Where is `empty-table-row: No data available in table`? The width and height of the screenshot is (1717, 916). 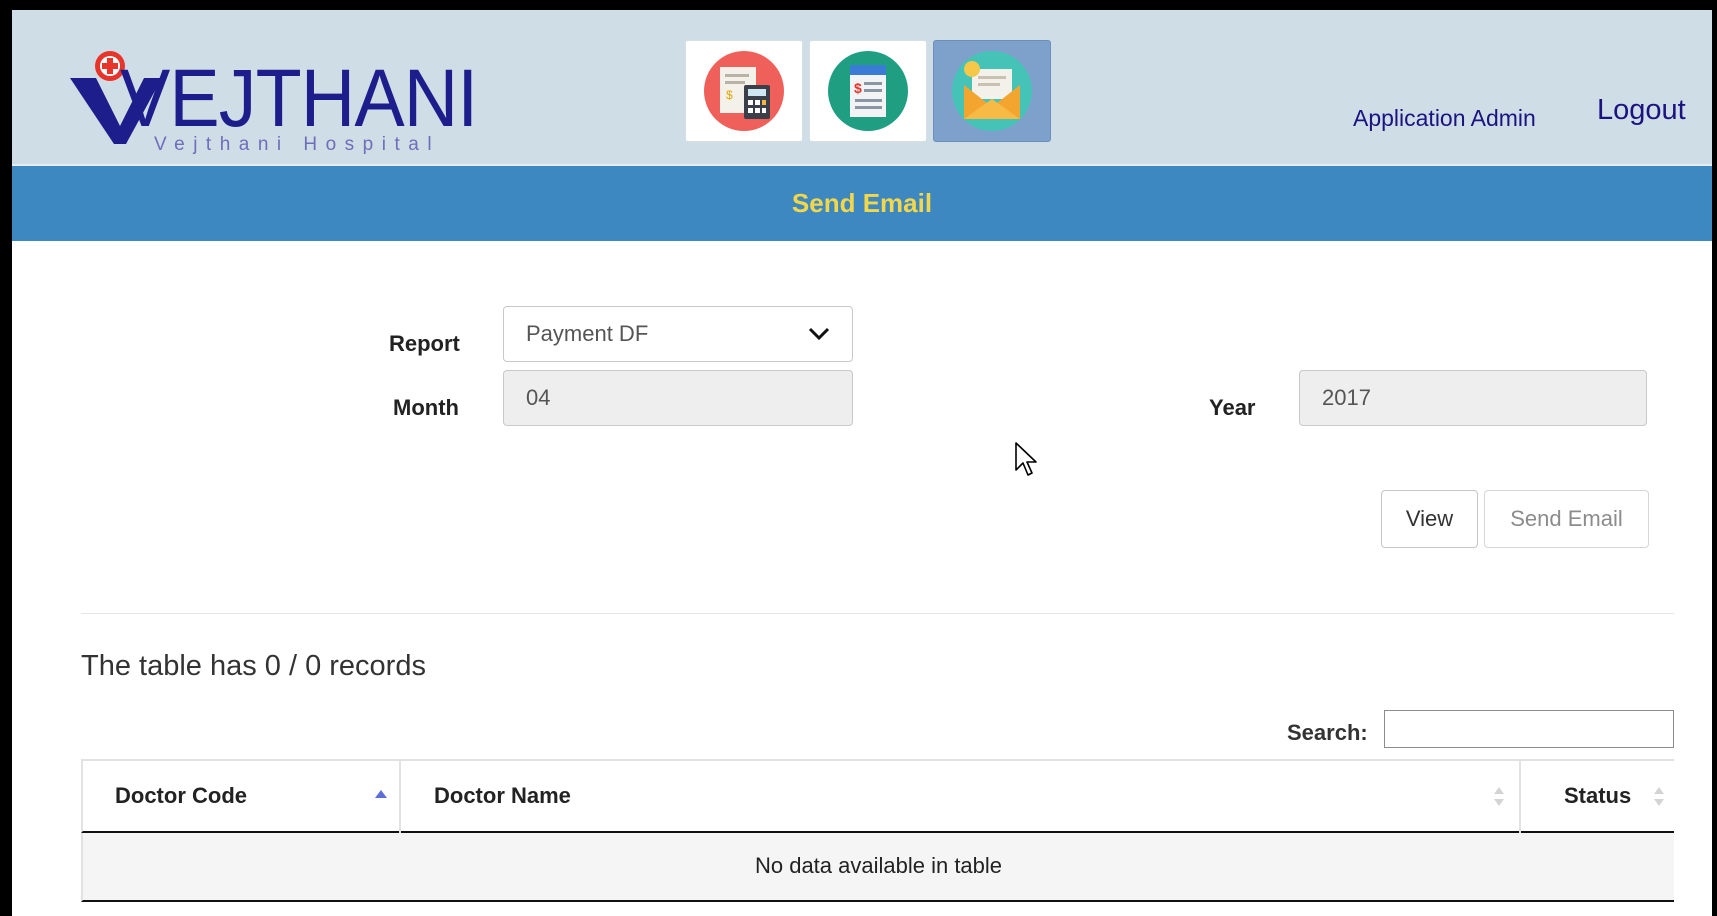 empty-table-row: No data available in table is located at coordinates (877, 867).